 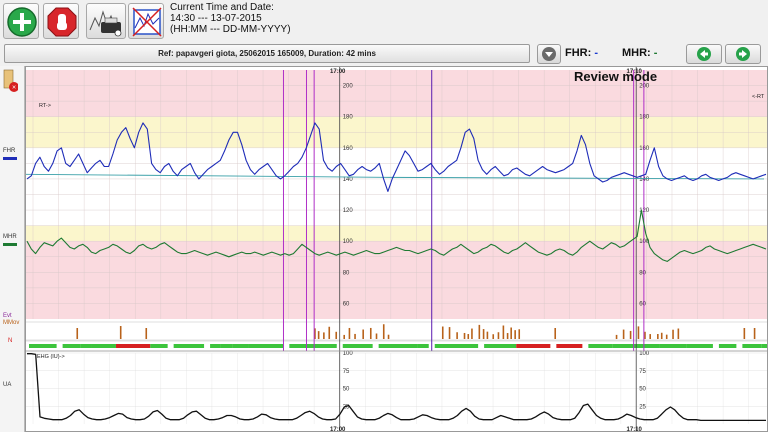 I want to click on fhr-readout-value: -, so click(x=596, y=53).